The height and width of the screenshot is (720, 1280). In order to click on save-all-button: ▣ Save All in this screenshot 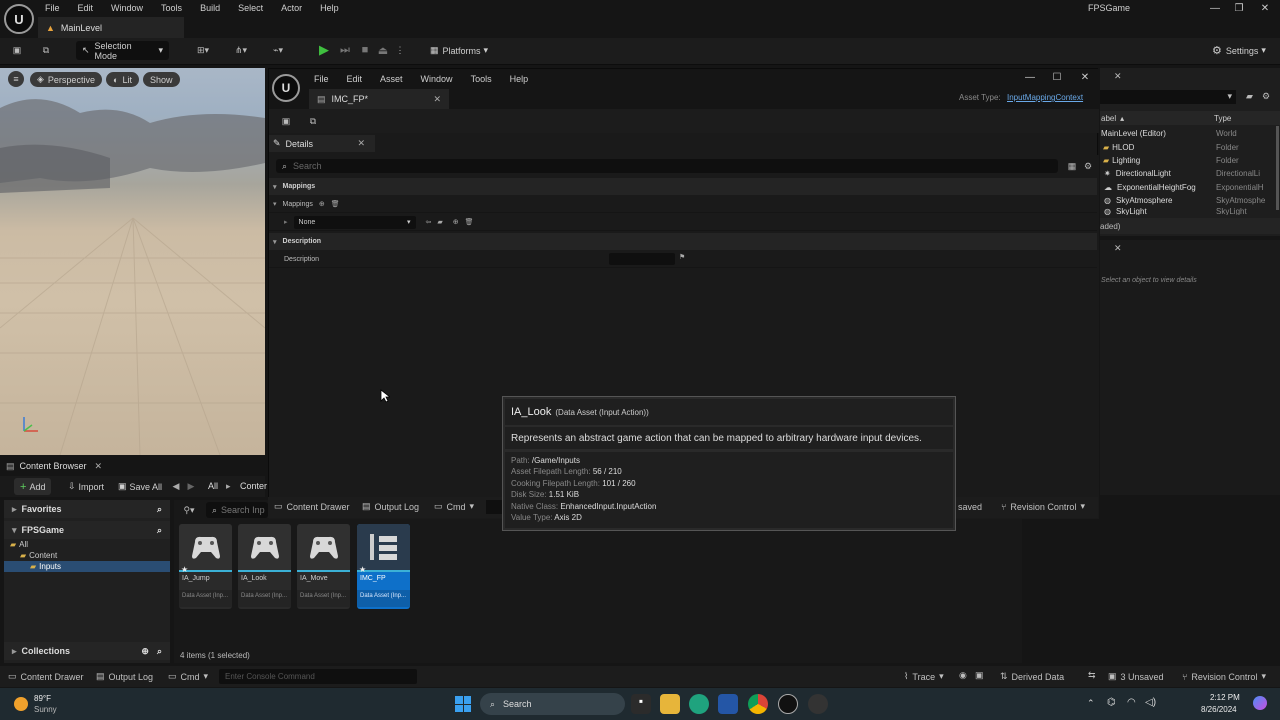, I will do `click(140, 486)`.